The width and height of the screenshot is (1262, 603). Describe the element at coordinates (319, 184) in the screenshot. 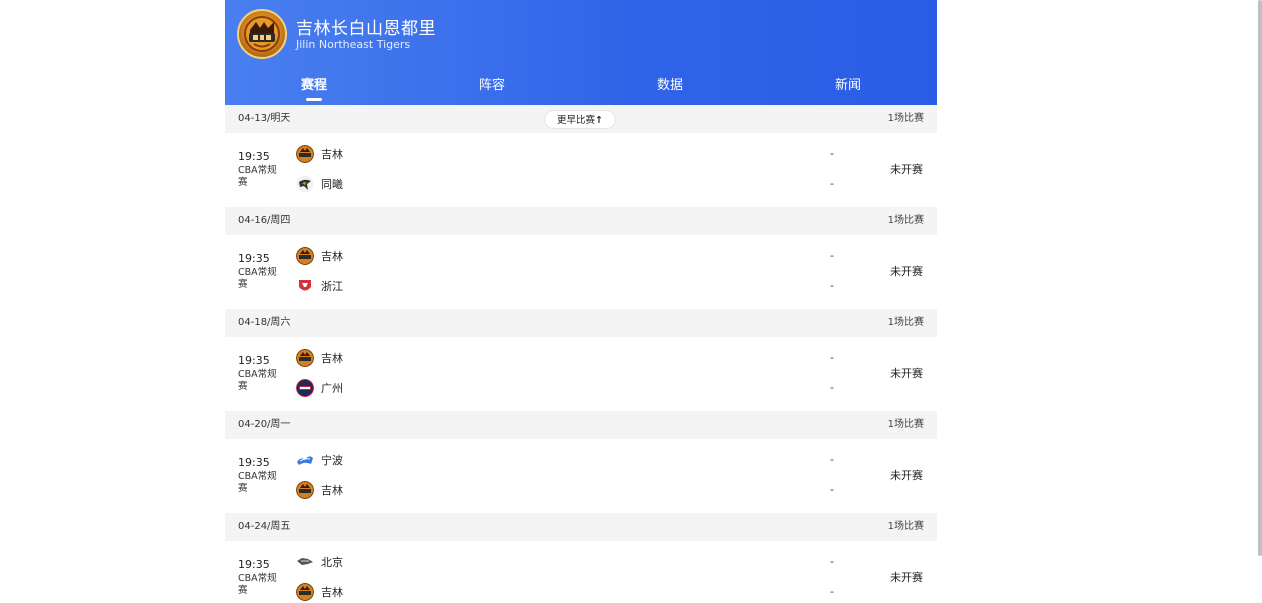

I see `away-team: 同曦` at that location.